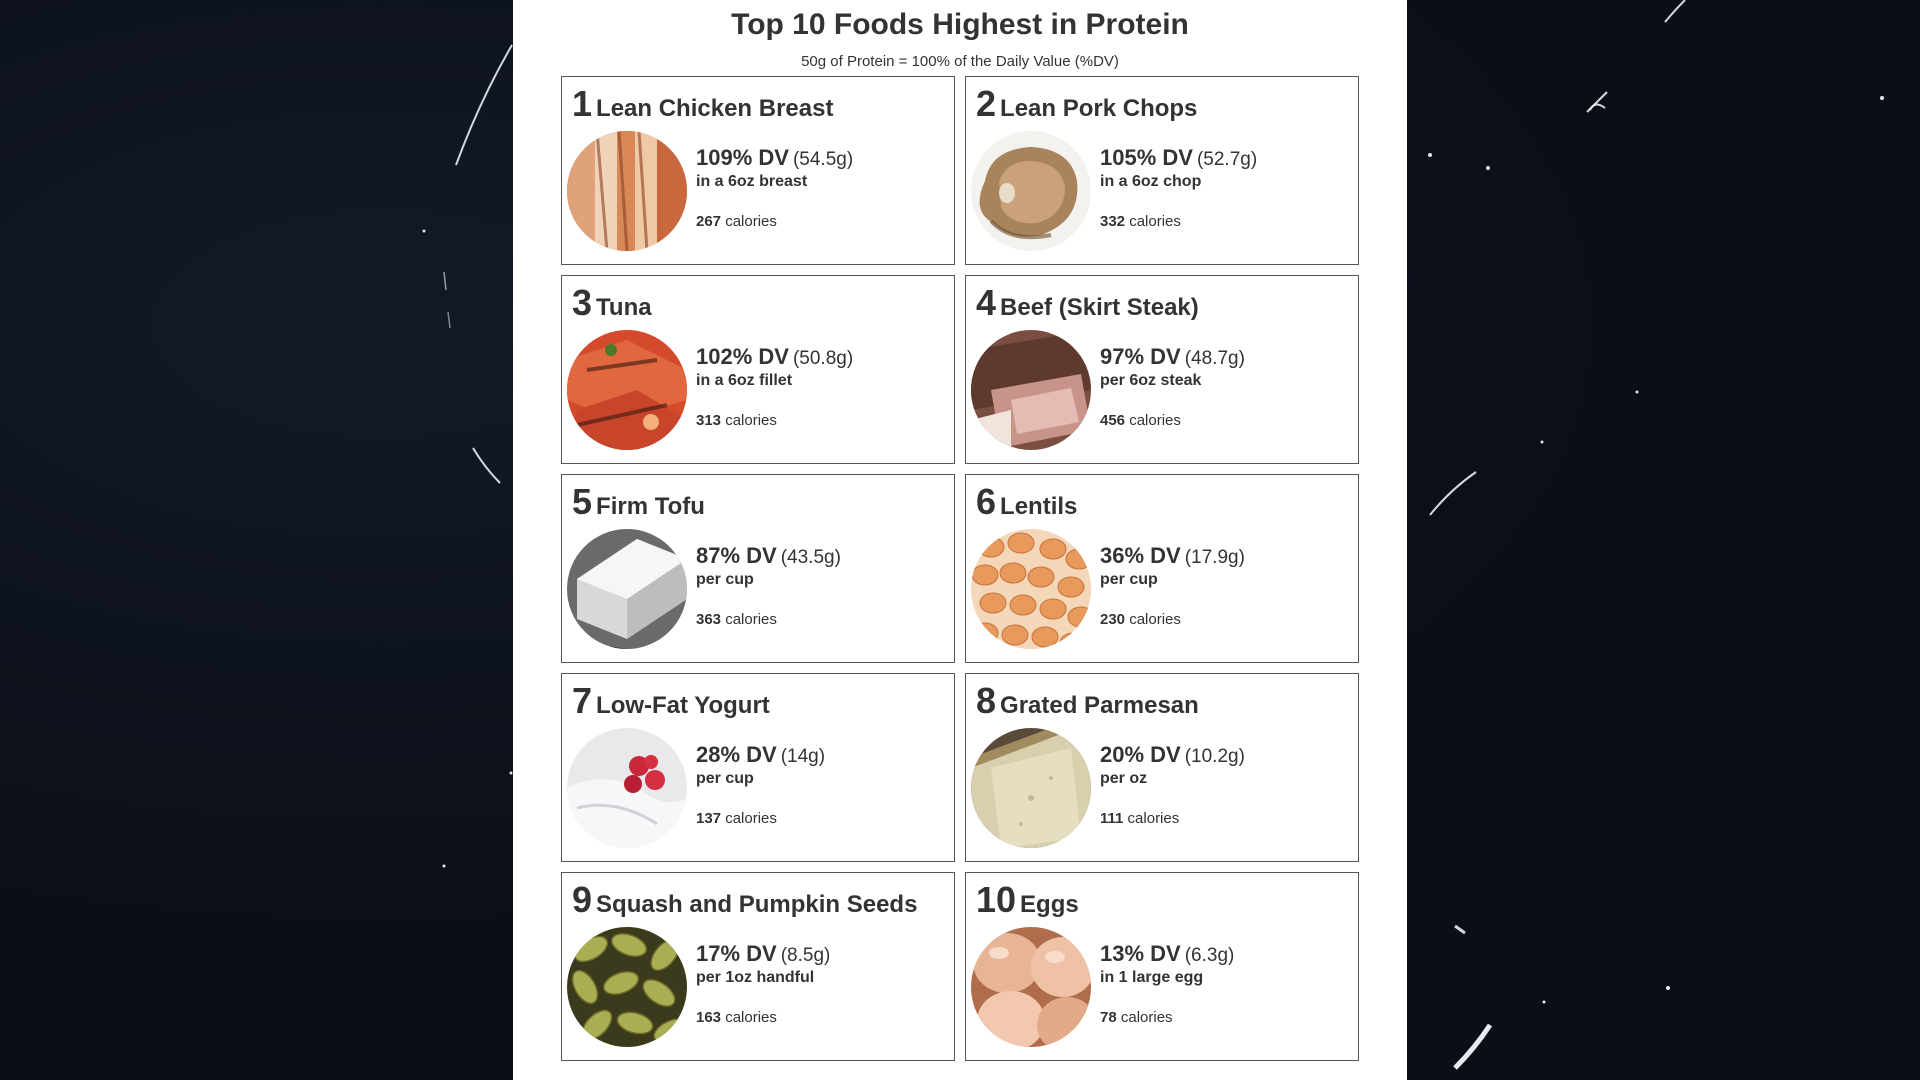 The width and height of the screenshot is (1920, 1080). What do you see at coordinates (1172, 585) in the screenshot?
I see `food-stats: 36% DV (17.9g) per cup 230 calories` at bounding box center [1172, 585].